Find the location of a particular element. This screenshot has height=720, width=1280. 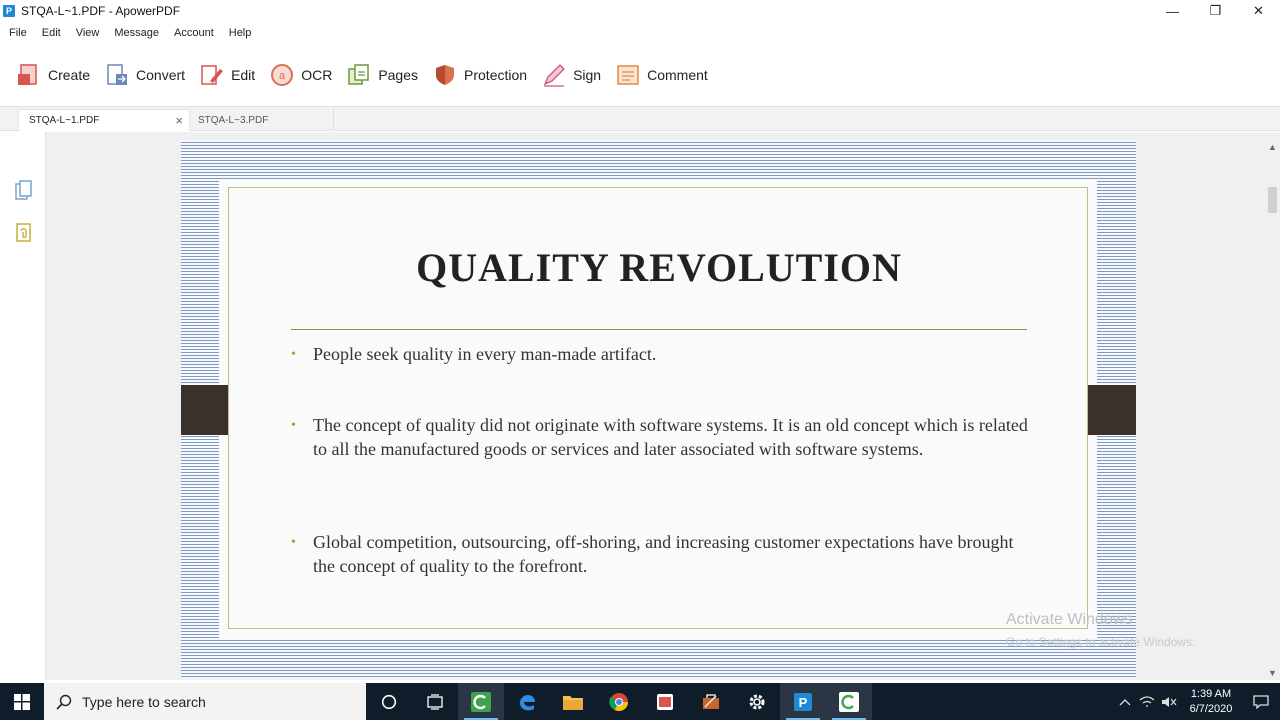

taskbar-camtasia is located at coordinates (481, 701).